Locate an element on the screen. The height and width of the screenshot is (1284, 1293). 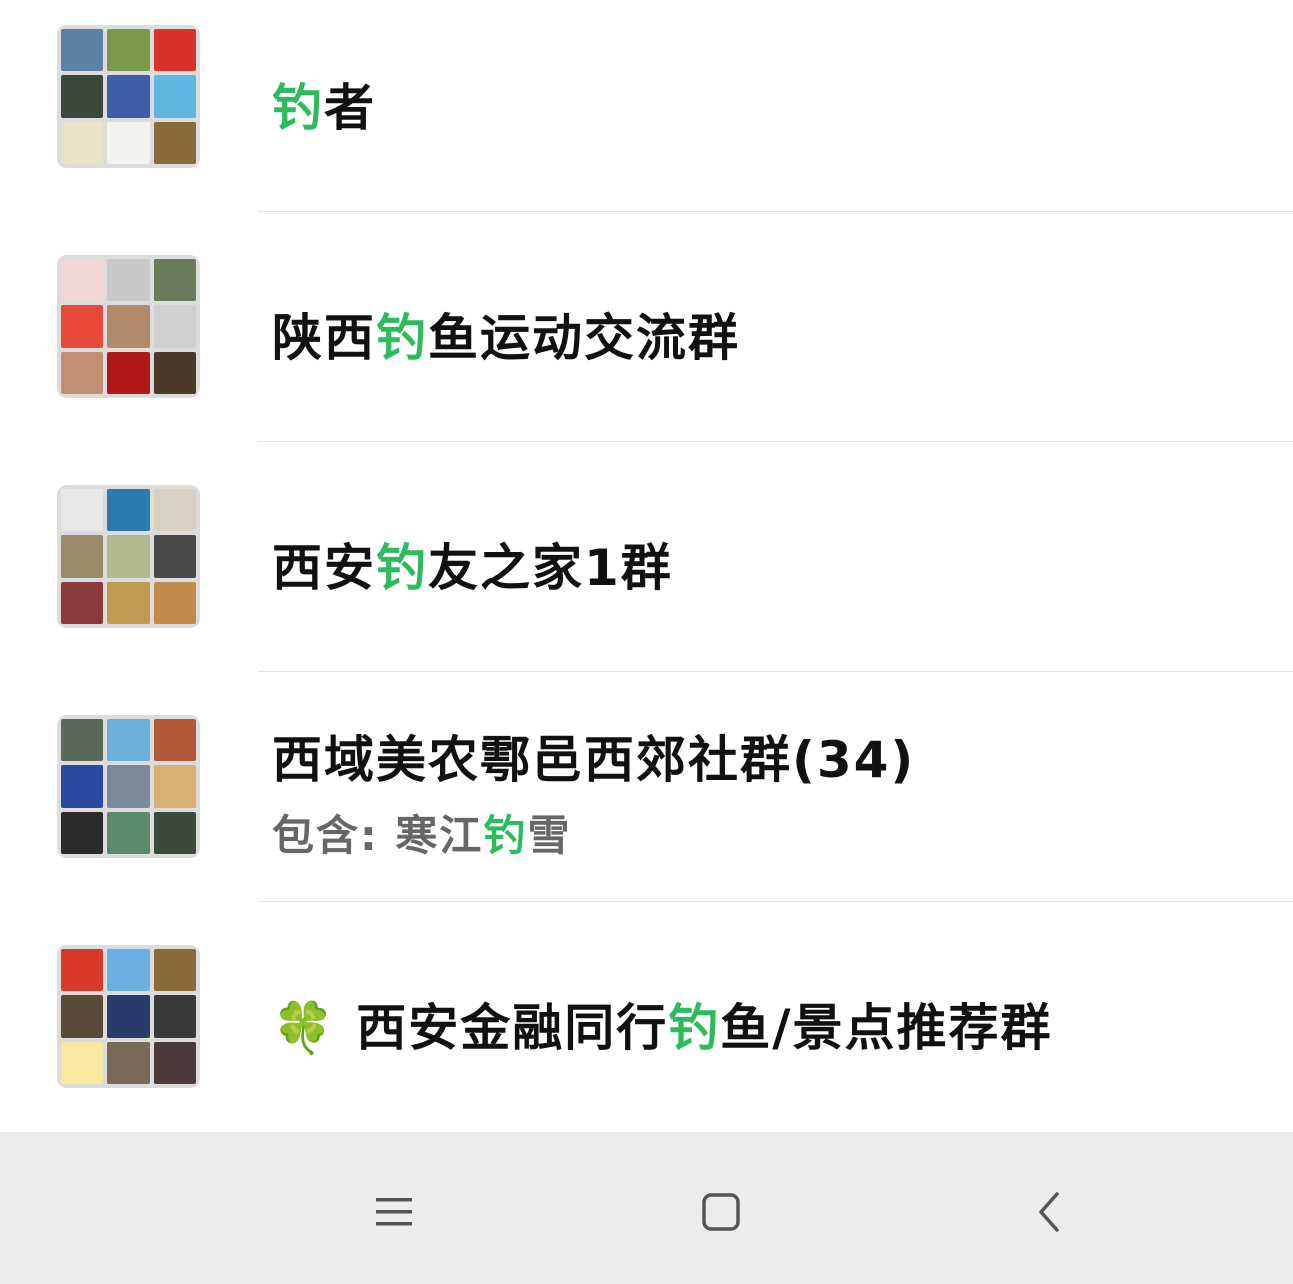
group-member-match: 包含: 寒江钓雪 is located at coordinates (421, 832).